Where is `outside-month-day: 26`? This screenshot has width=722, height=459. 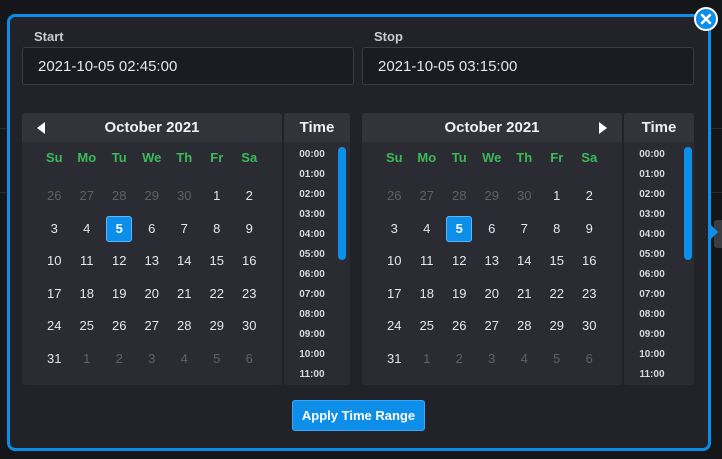
outside-month-day: 26 is located at coordinates (54, 196).